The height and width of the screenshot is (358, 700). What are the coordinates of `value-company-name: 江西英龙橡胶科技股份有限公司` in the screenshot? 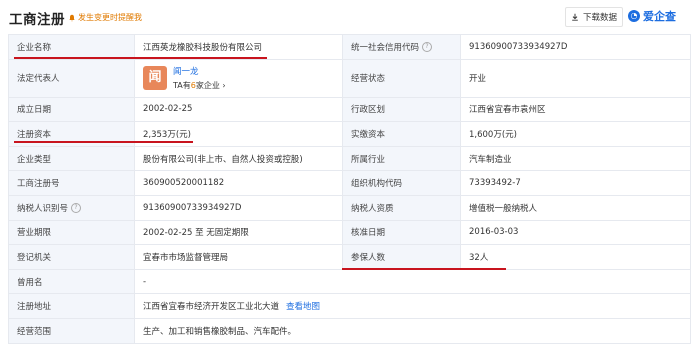 It's located at (238, 47).